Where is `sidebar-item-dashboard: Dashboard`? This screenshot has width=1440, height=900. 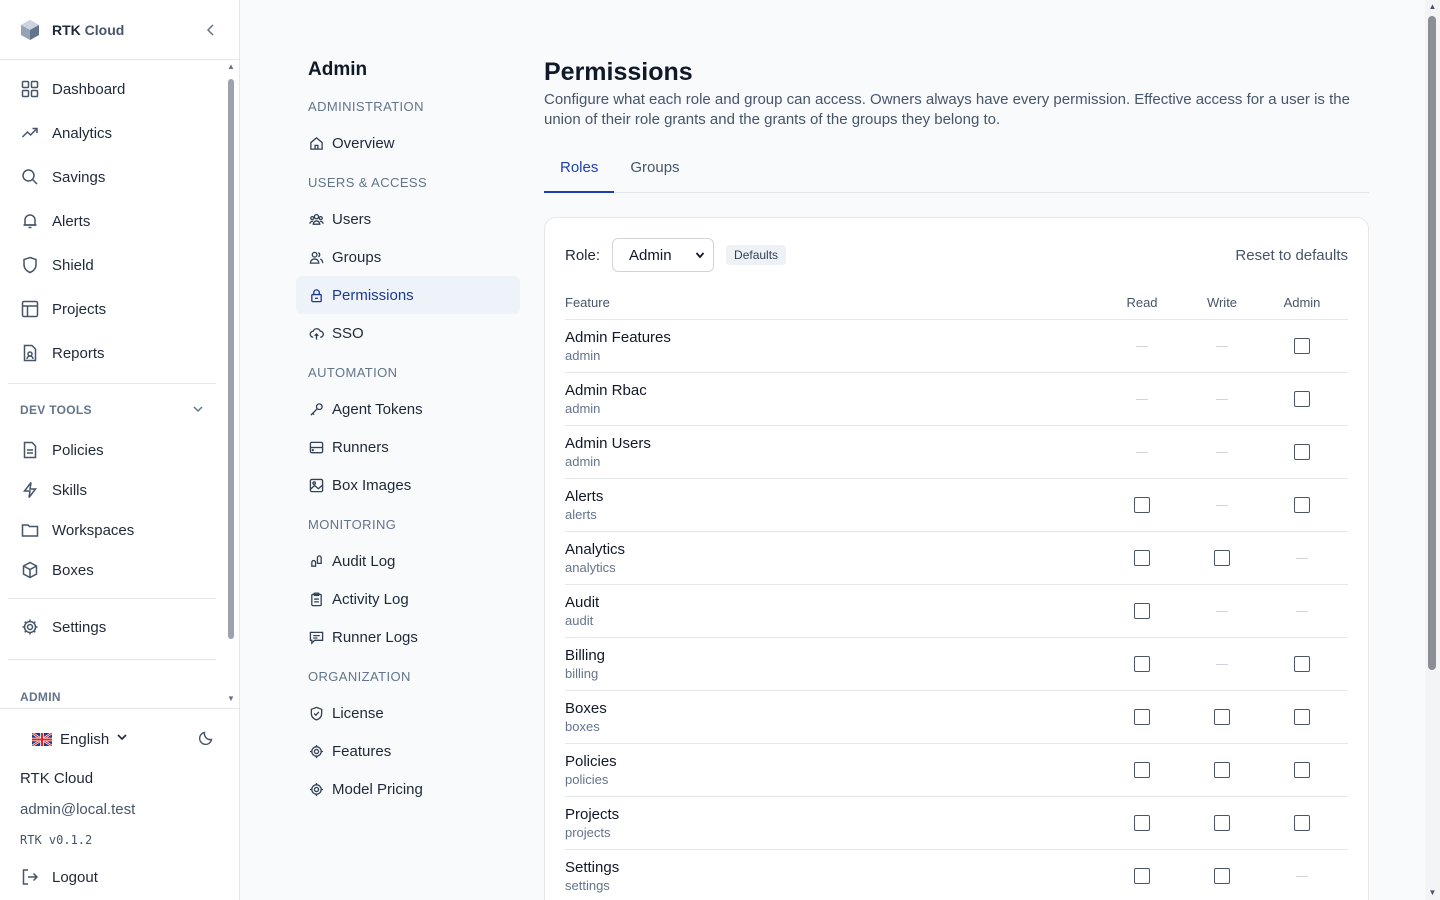 sidebar-item-dashboard: Dashboard is located at coordinates (112, 89).